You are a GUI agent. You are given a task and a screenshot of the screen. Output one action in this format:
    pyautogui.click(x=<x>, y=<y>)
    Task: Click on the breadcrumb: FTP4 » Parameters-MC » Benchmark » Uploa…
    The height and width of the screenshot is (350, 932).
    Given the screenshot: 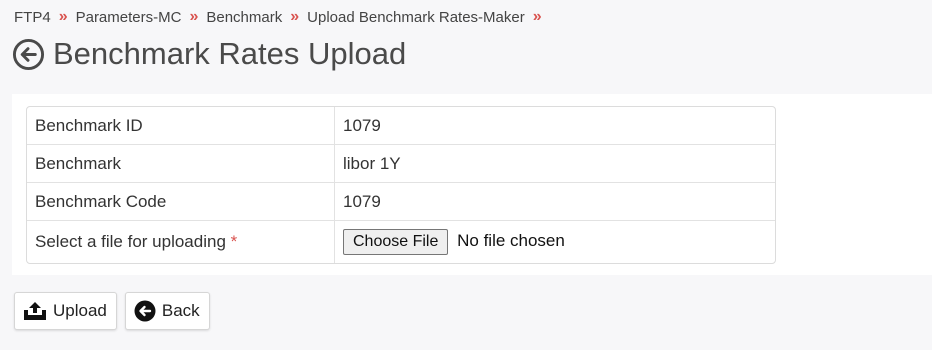 What is the action you would take?
    pyautogui.click(x=282, y=17)
    